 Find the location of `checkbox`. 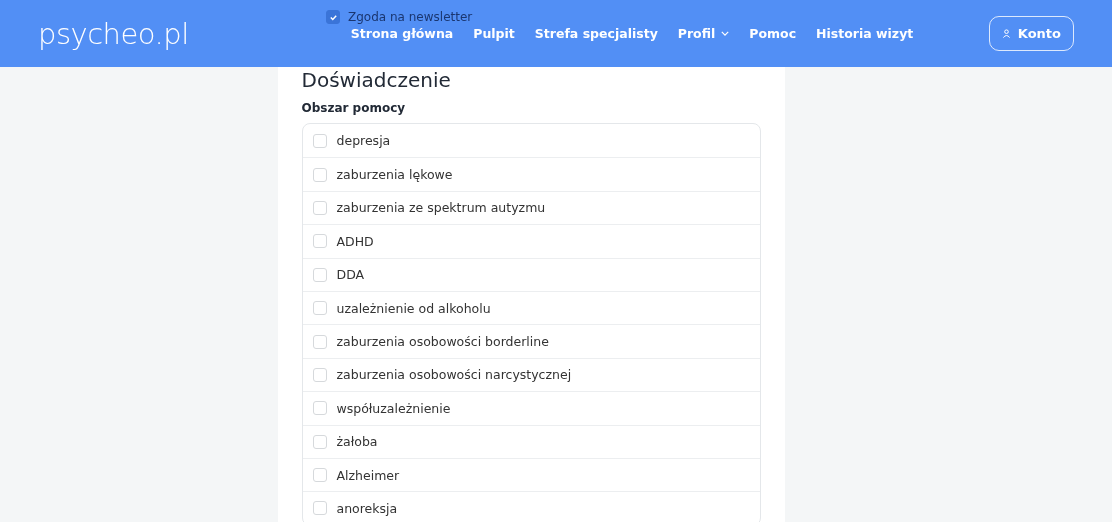

checkbox is located at coordinates (333, 17).